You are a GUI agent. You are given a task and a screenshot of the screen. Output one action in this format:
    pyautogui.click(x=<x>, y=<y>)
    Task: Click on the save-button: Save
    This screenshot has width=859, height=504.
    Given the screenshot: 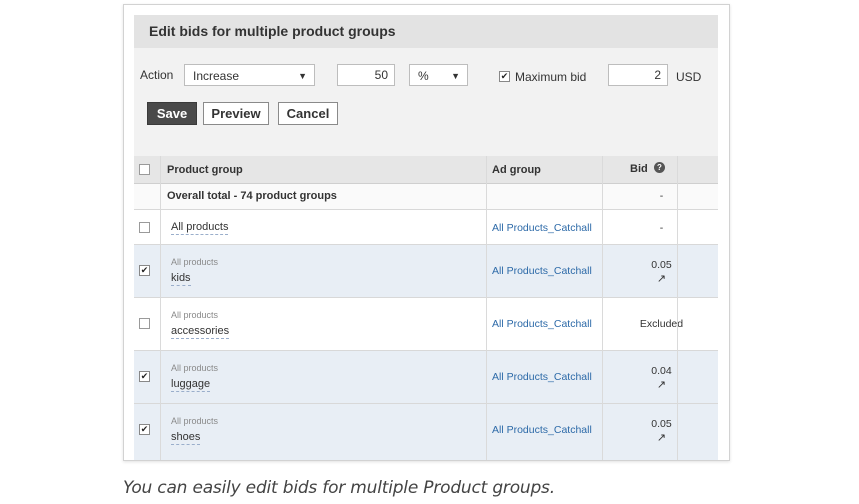 What is the action you would take?
    pyautogui.click(x=172, y=113)
    